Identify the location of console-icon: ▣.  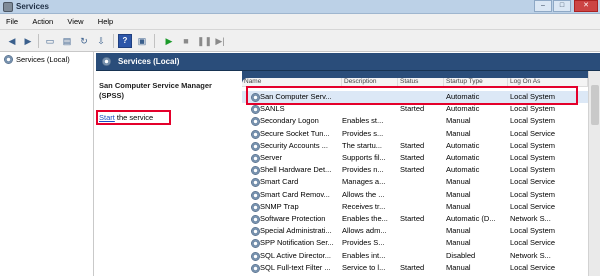
(142, 41).